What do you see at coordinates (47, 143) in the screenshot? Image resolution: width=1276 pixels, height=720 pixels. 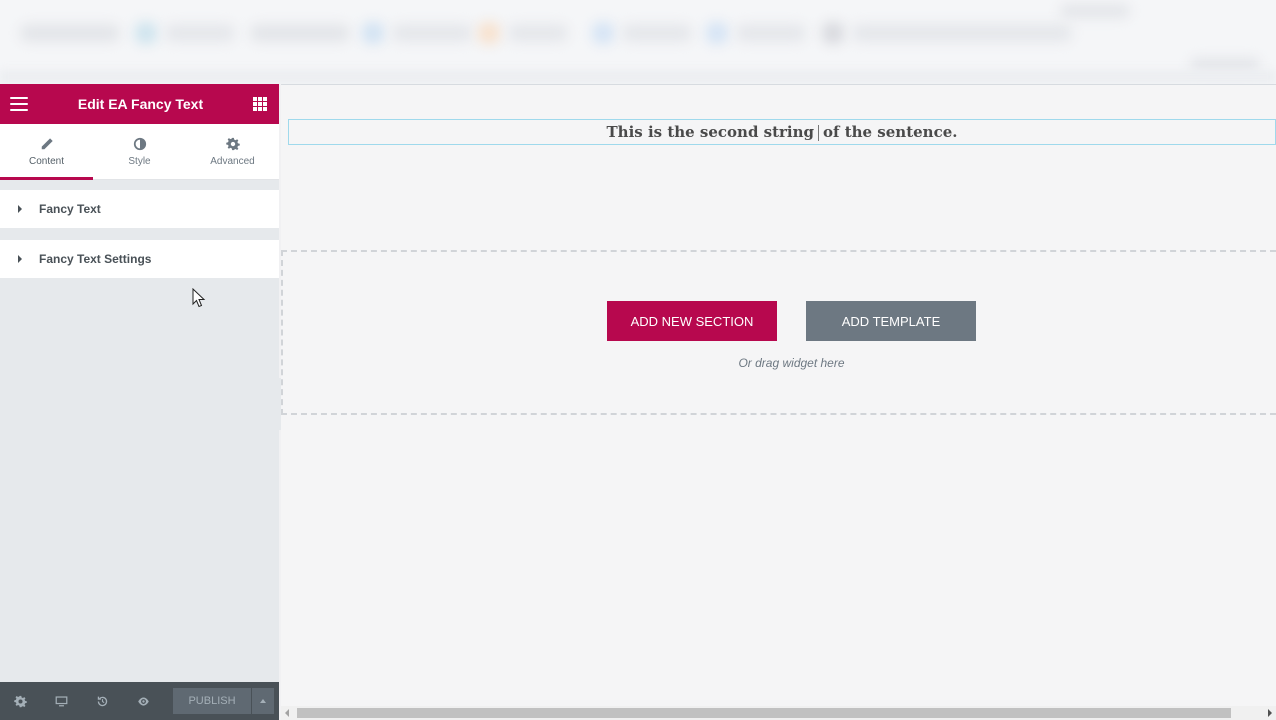 I see `pencil-icon` at bounding box center [47, 143].